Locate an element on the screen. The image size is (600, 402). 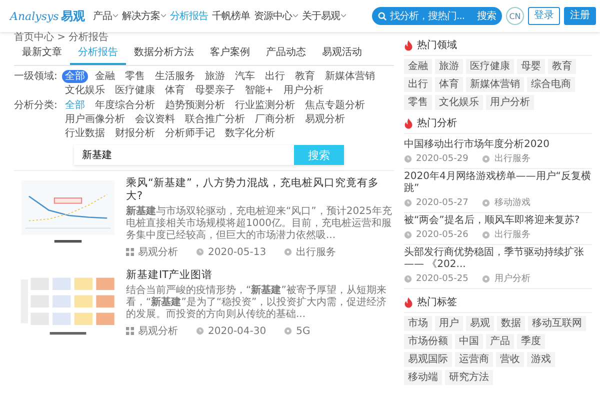
tab: 数据分析方法 is located at coordinates (164, 54).